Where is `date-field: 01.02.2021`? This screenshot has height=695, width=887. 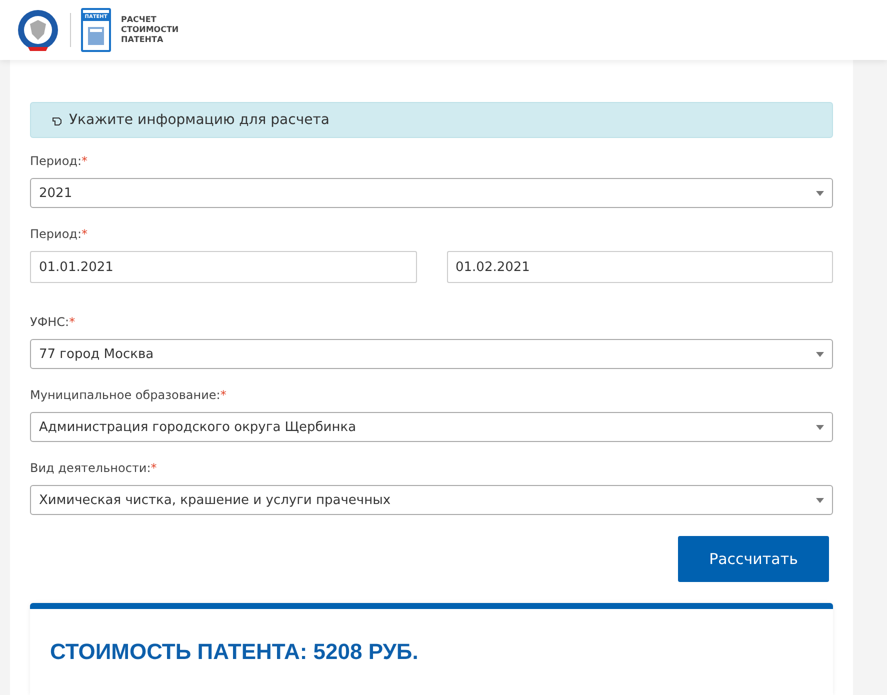
date-field: 01.02.2021 is located at coordinates (639, 267).